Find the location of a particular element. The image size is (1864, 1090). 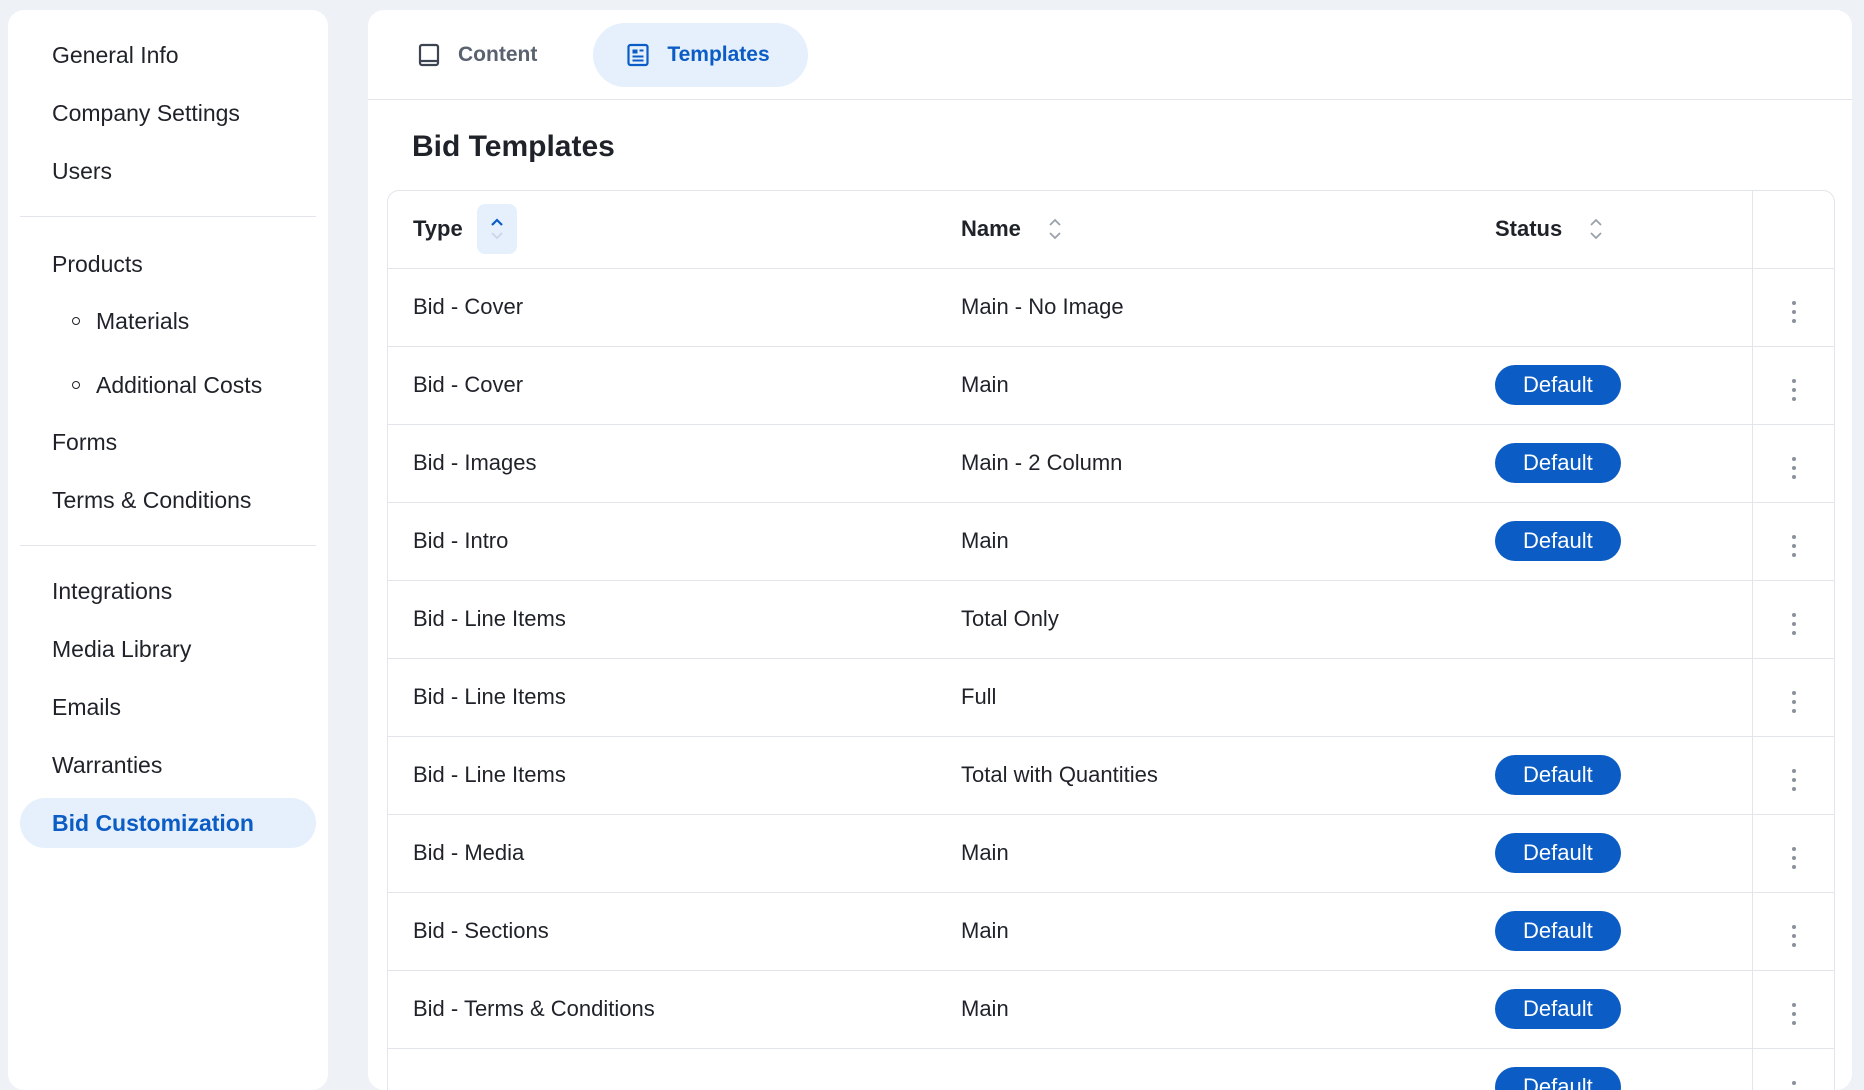

table-row: Bid - Media Main Default is located at coordinates (1111, 853).